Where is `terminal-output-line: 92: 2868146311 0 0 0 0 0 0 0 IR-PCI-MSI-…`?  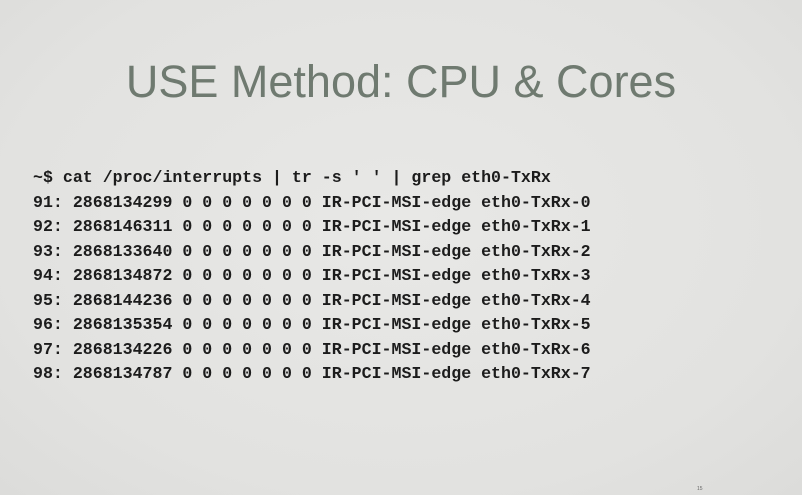 terminal-output-line: 92: 2868146311 0 0 0 0 0 0 0 IR-PCI-MSI-… is located at coordinates (312, 226).